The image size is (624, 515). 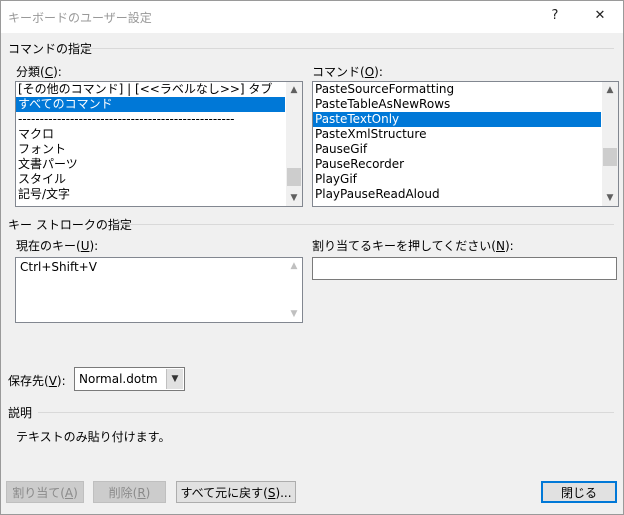 What do you see at coordinates (150, 164) in the screenshot?
I see `list-item: 文書パーツ` at bounding box center [150, 164].